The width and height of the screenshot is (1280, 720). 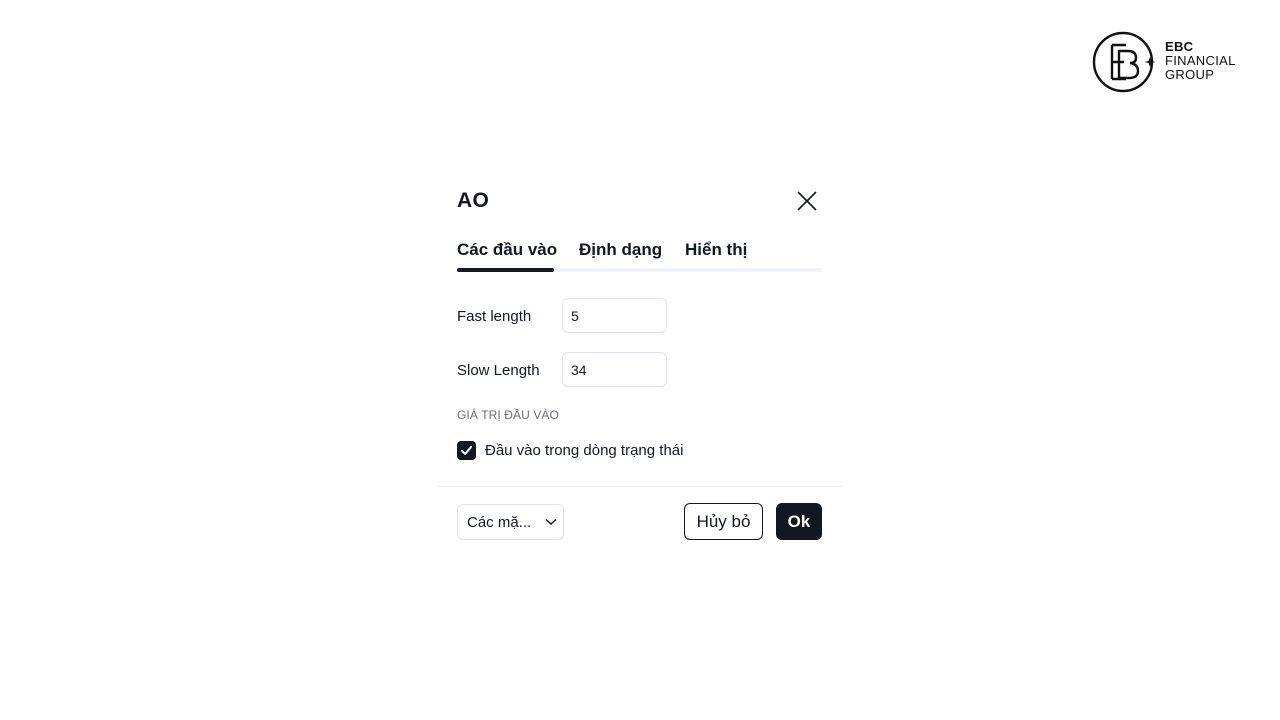 I want to click on fast-length-label: Fast length, so click(x=494, y=316).